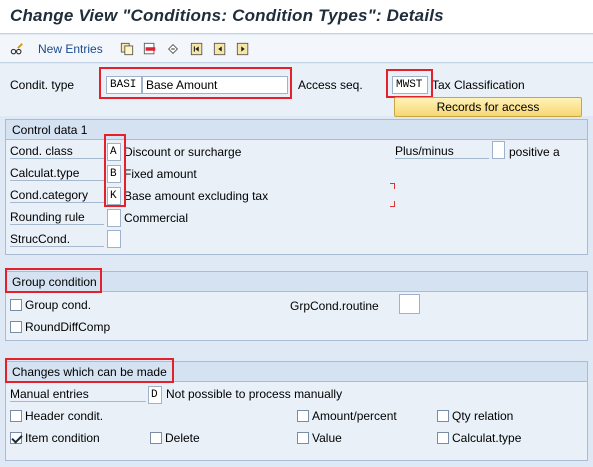 Image resolution: width=593 pixels, height=467 pixels. I want to click on amount-percent-checkbox, so click(303, 416).